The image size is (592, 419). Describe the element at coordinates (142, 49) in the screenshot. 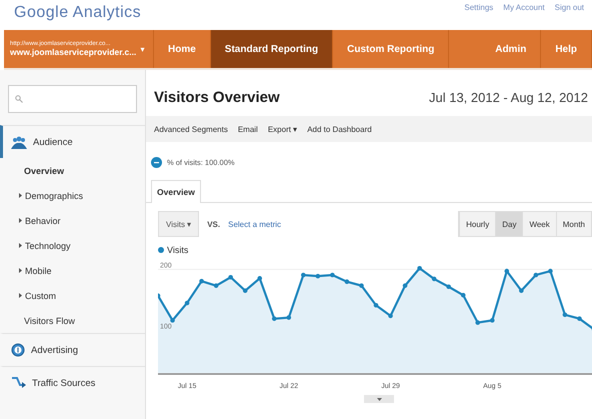

I see `caret-icon: ▾` at that location.